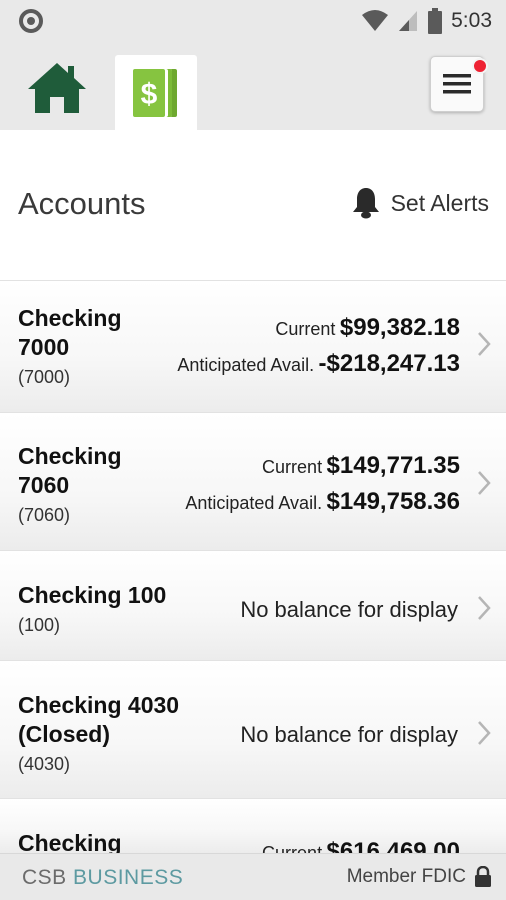 Image resolution: width=506 pixels, height=900 pixels. I want to click on brand-logo: CSB BUSINESS, so click(102, 878).